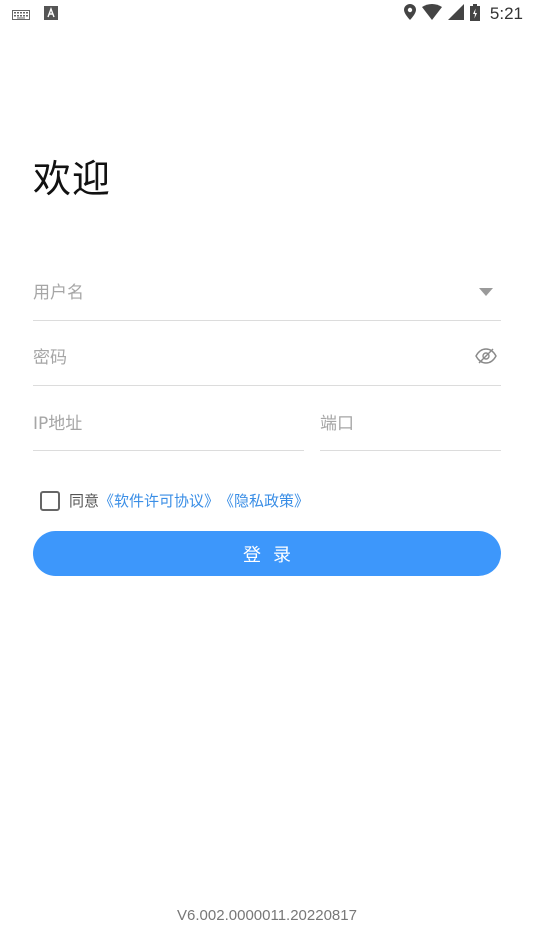  I want to click on a-icon, so click(51, 14).